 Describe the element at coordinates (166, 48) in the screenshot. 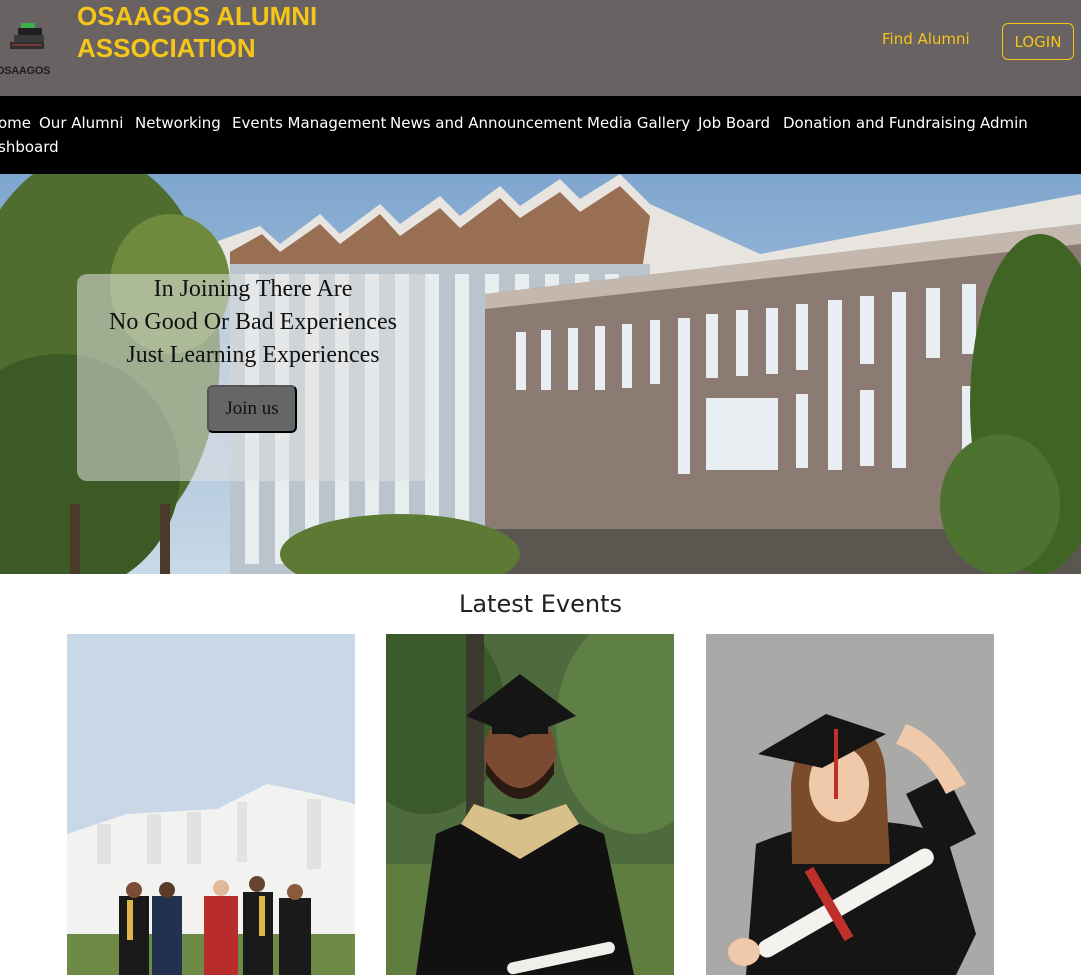

I see `site-title-line-2: ASSOCIATION` at that location.